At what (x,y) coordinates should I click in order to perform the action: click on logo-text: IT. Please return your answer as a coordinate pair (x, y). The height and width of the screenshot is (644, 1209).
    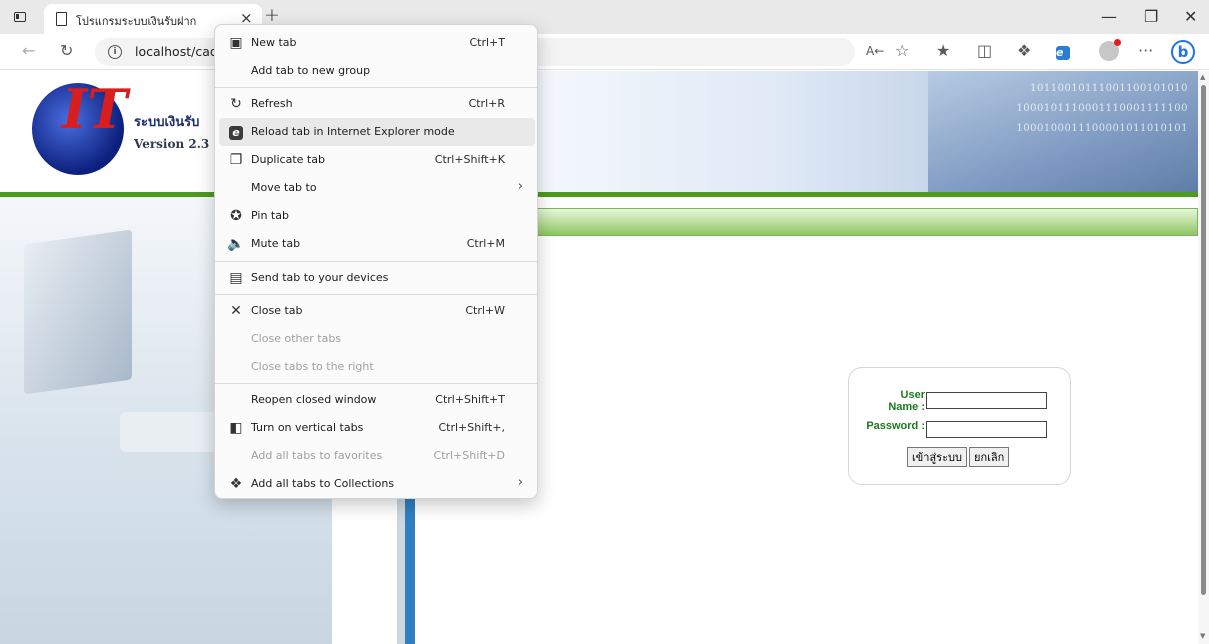
    Looking at the image, I should click on (95, 109).